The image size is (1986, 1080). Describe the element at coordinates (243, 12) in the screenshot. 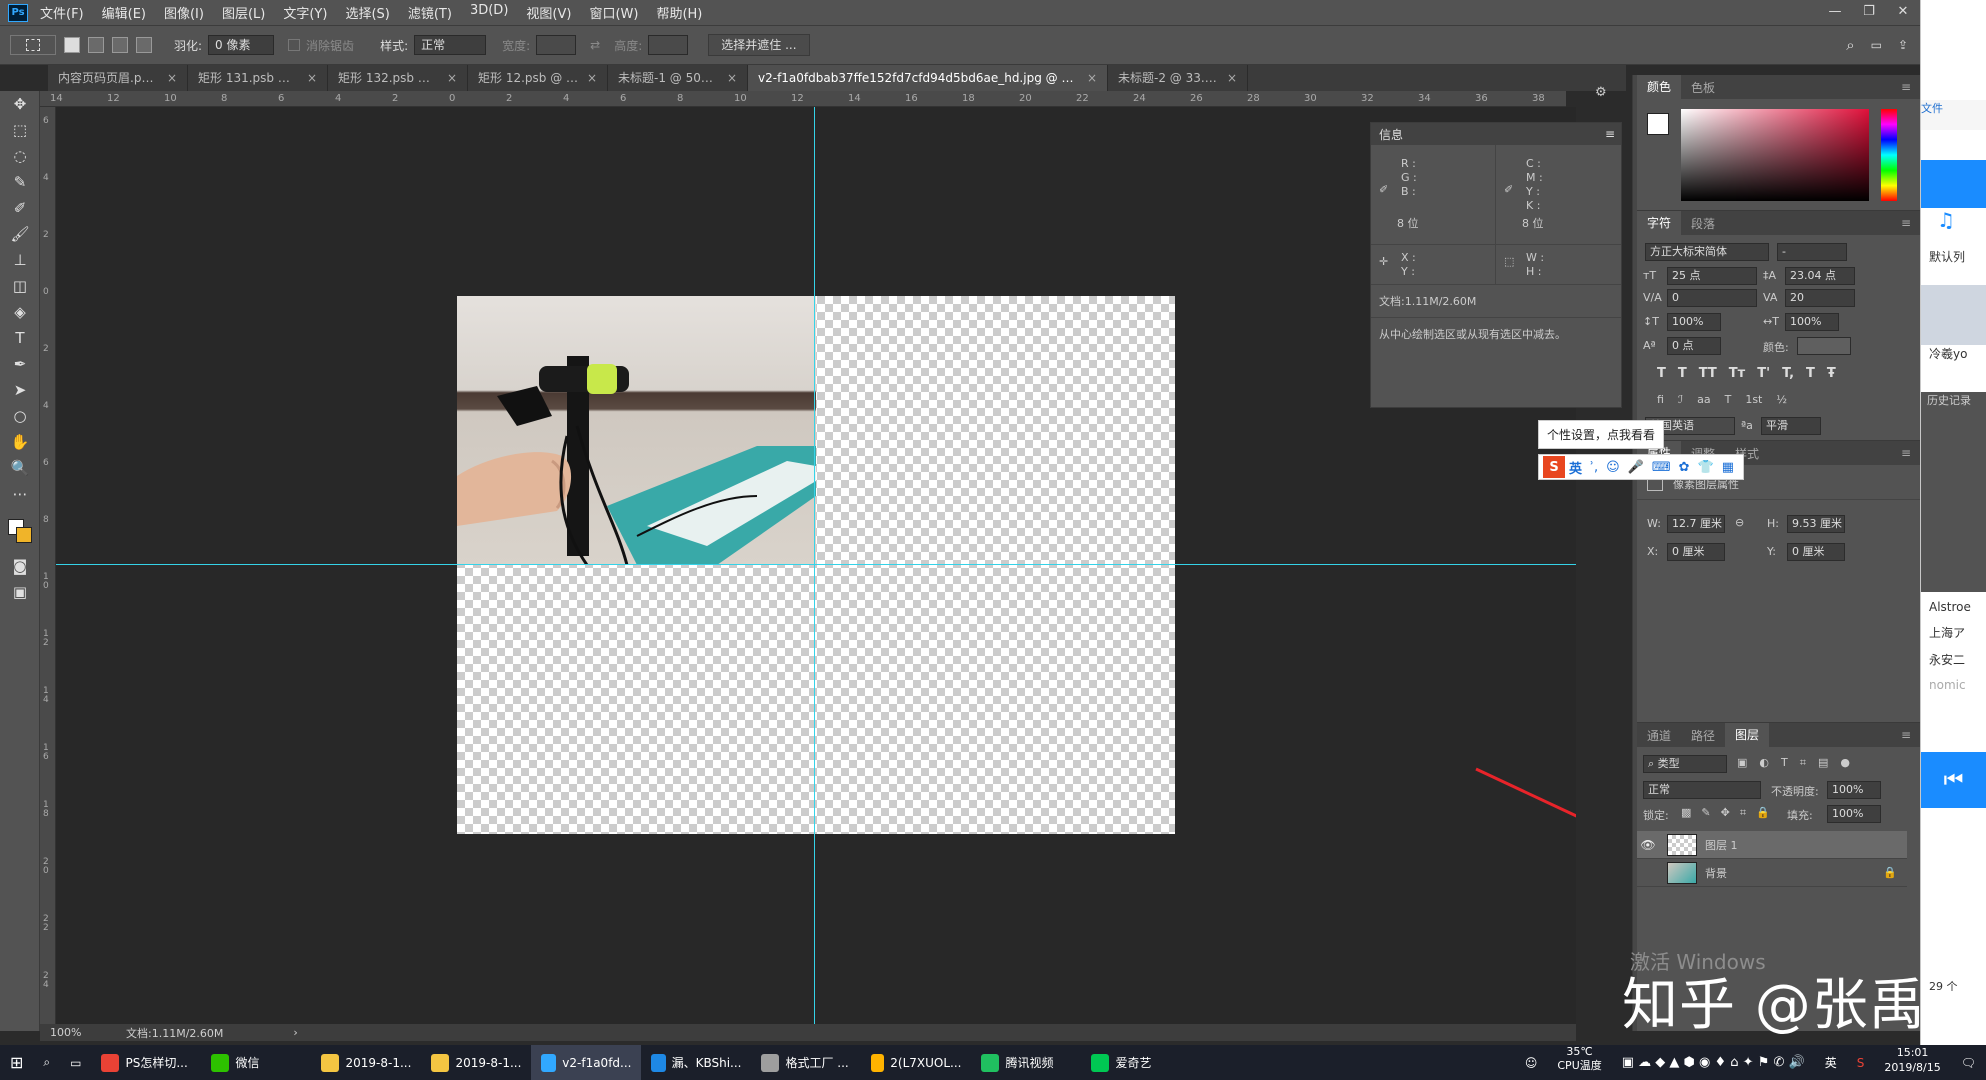

I see `menu-item-3: 图层(L)` at that location.